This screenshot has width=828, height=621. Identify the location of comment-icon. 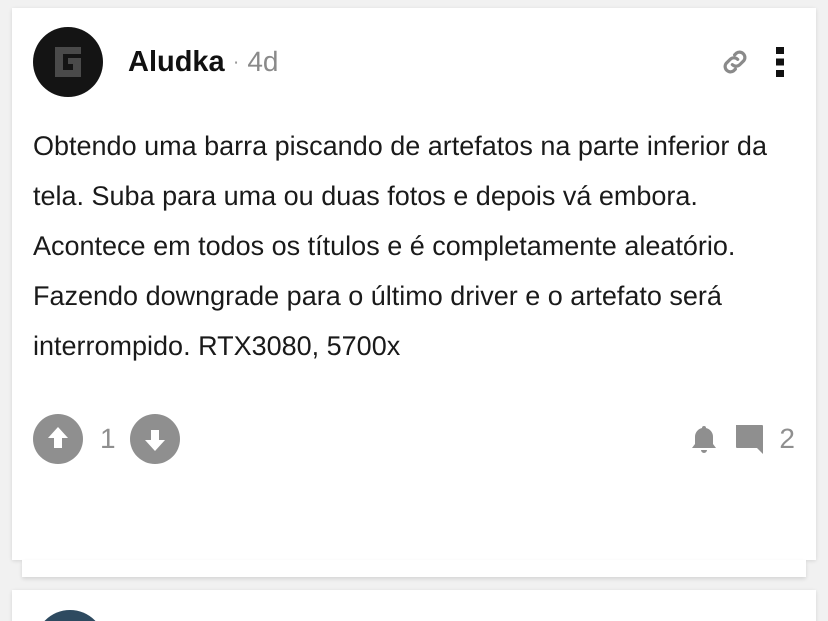
(749, 439).